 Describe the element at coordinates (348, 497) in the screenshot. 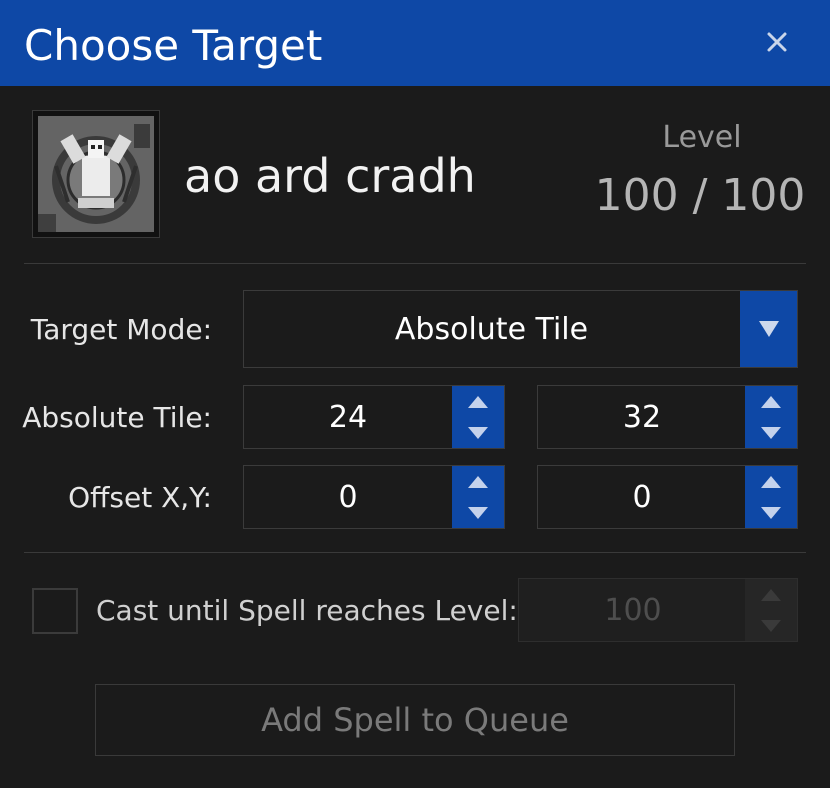

I see `offset-x-value: 0` at that location.